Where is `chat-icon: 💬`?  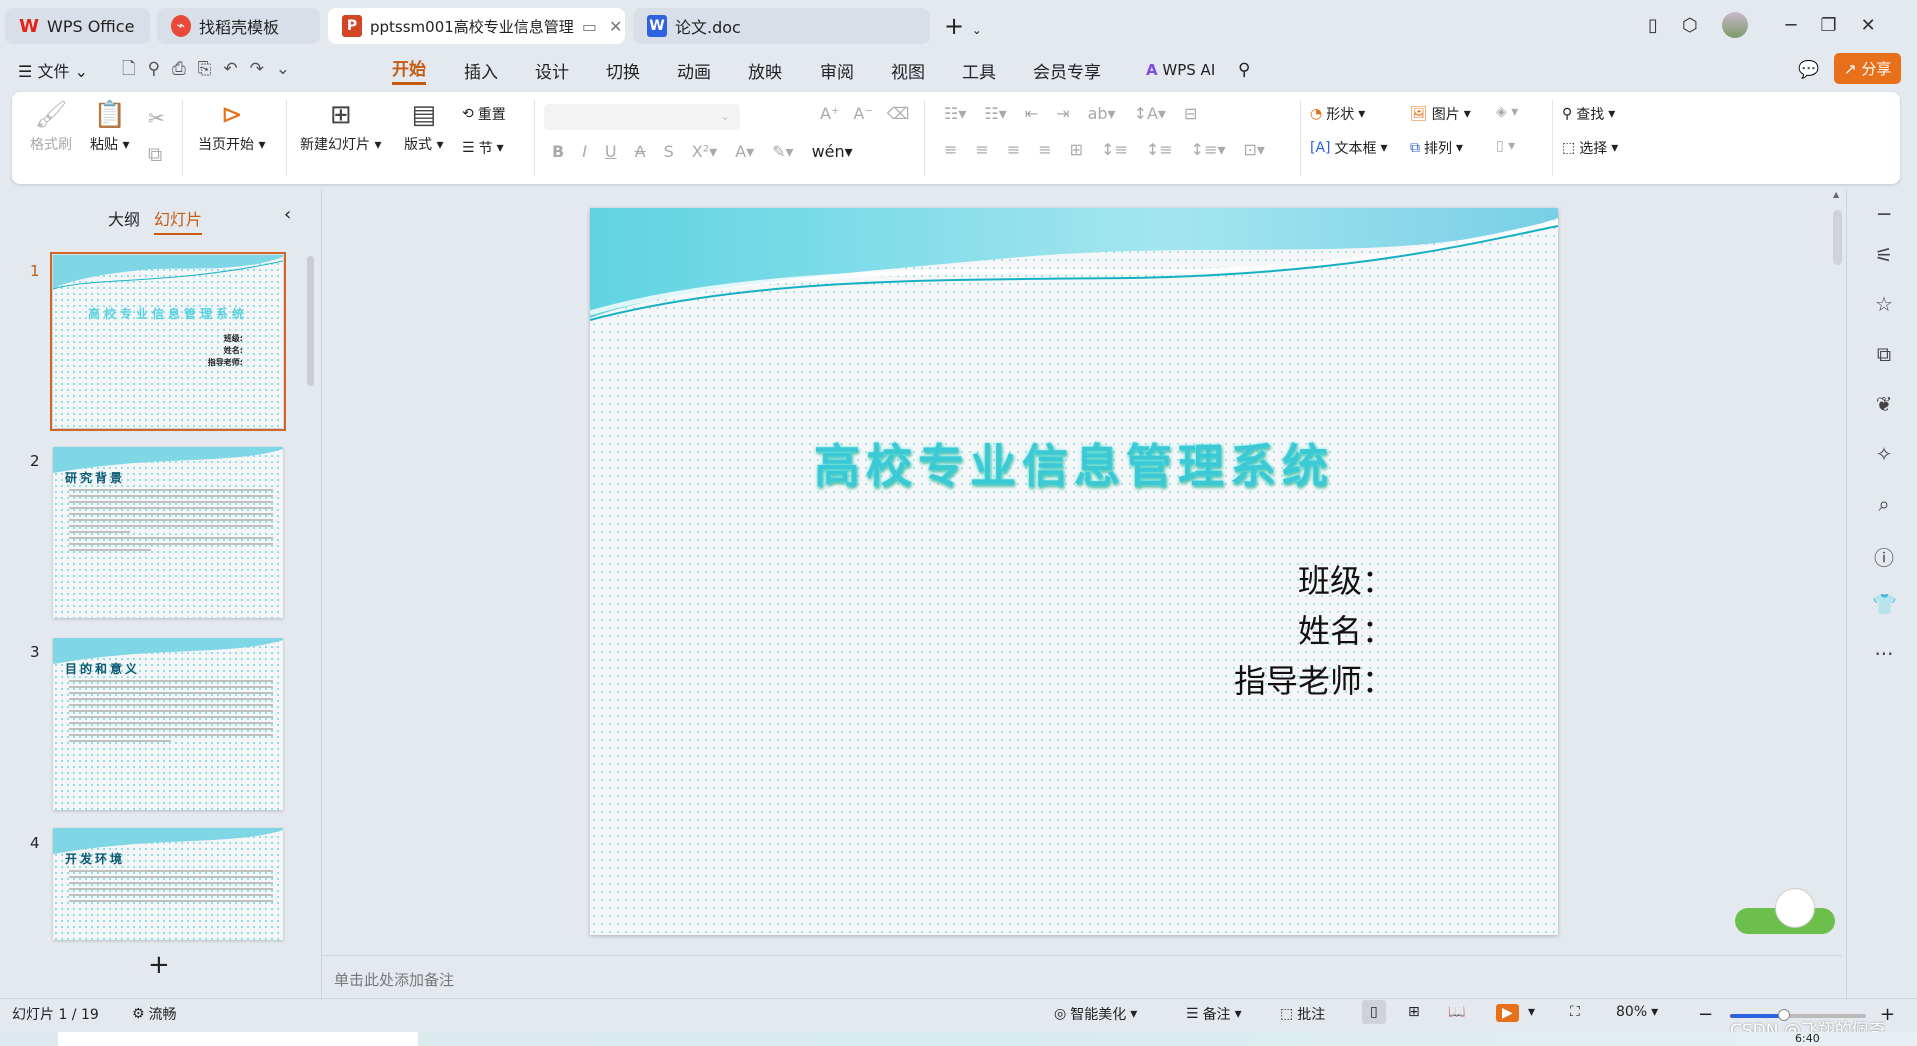 chat-icon: 💬 is located at coordinates (1808, 70).